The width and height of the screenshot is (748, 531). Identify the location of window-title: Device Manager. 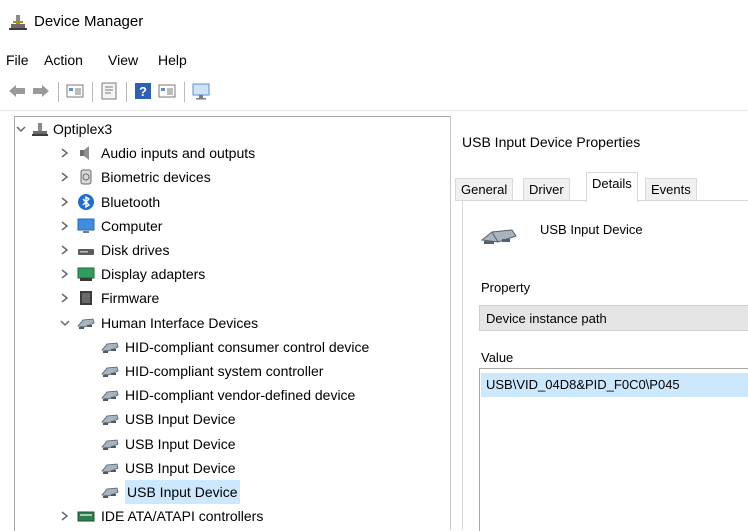
(89, 21).